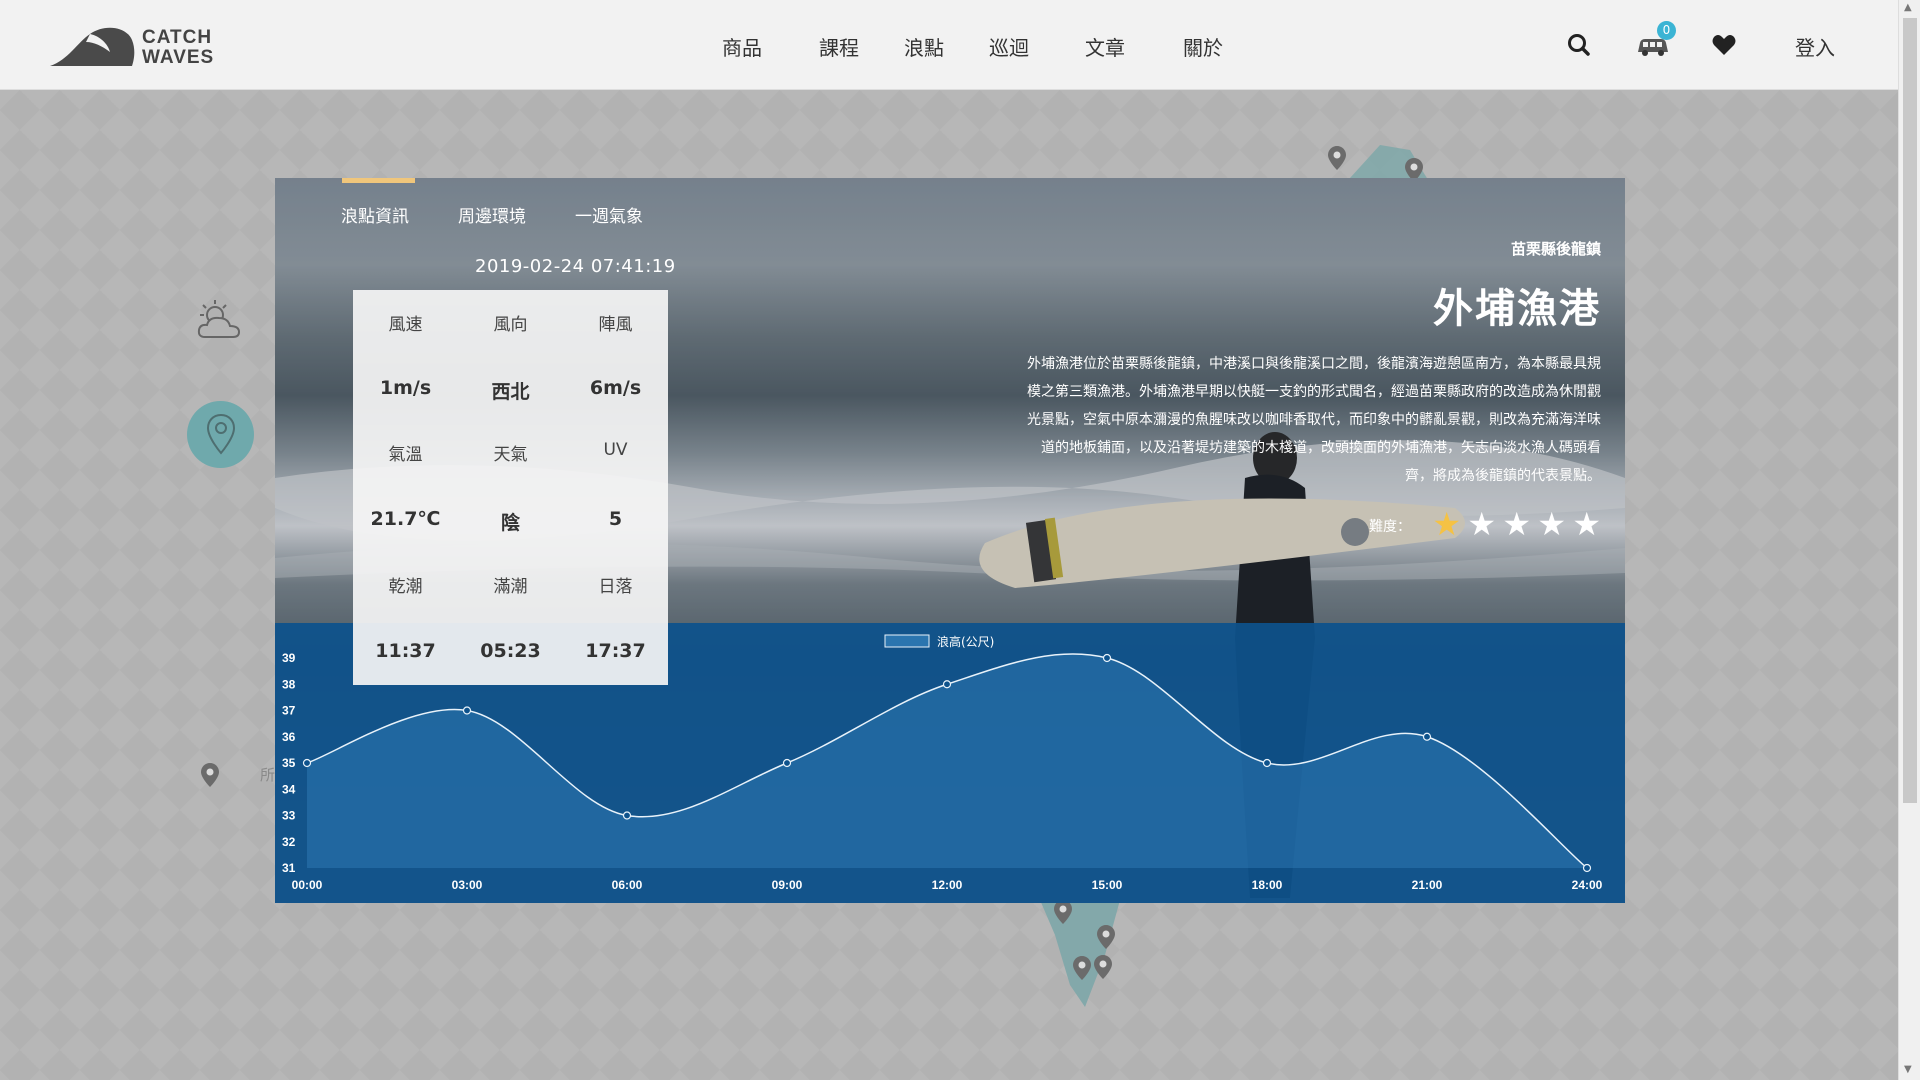 The image size is (1920, 1080). I want to click on x-tick-label: 03:00, so click(467, 885).